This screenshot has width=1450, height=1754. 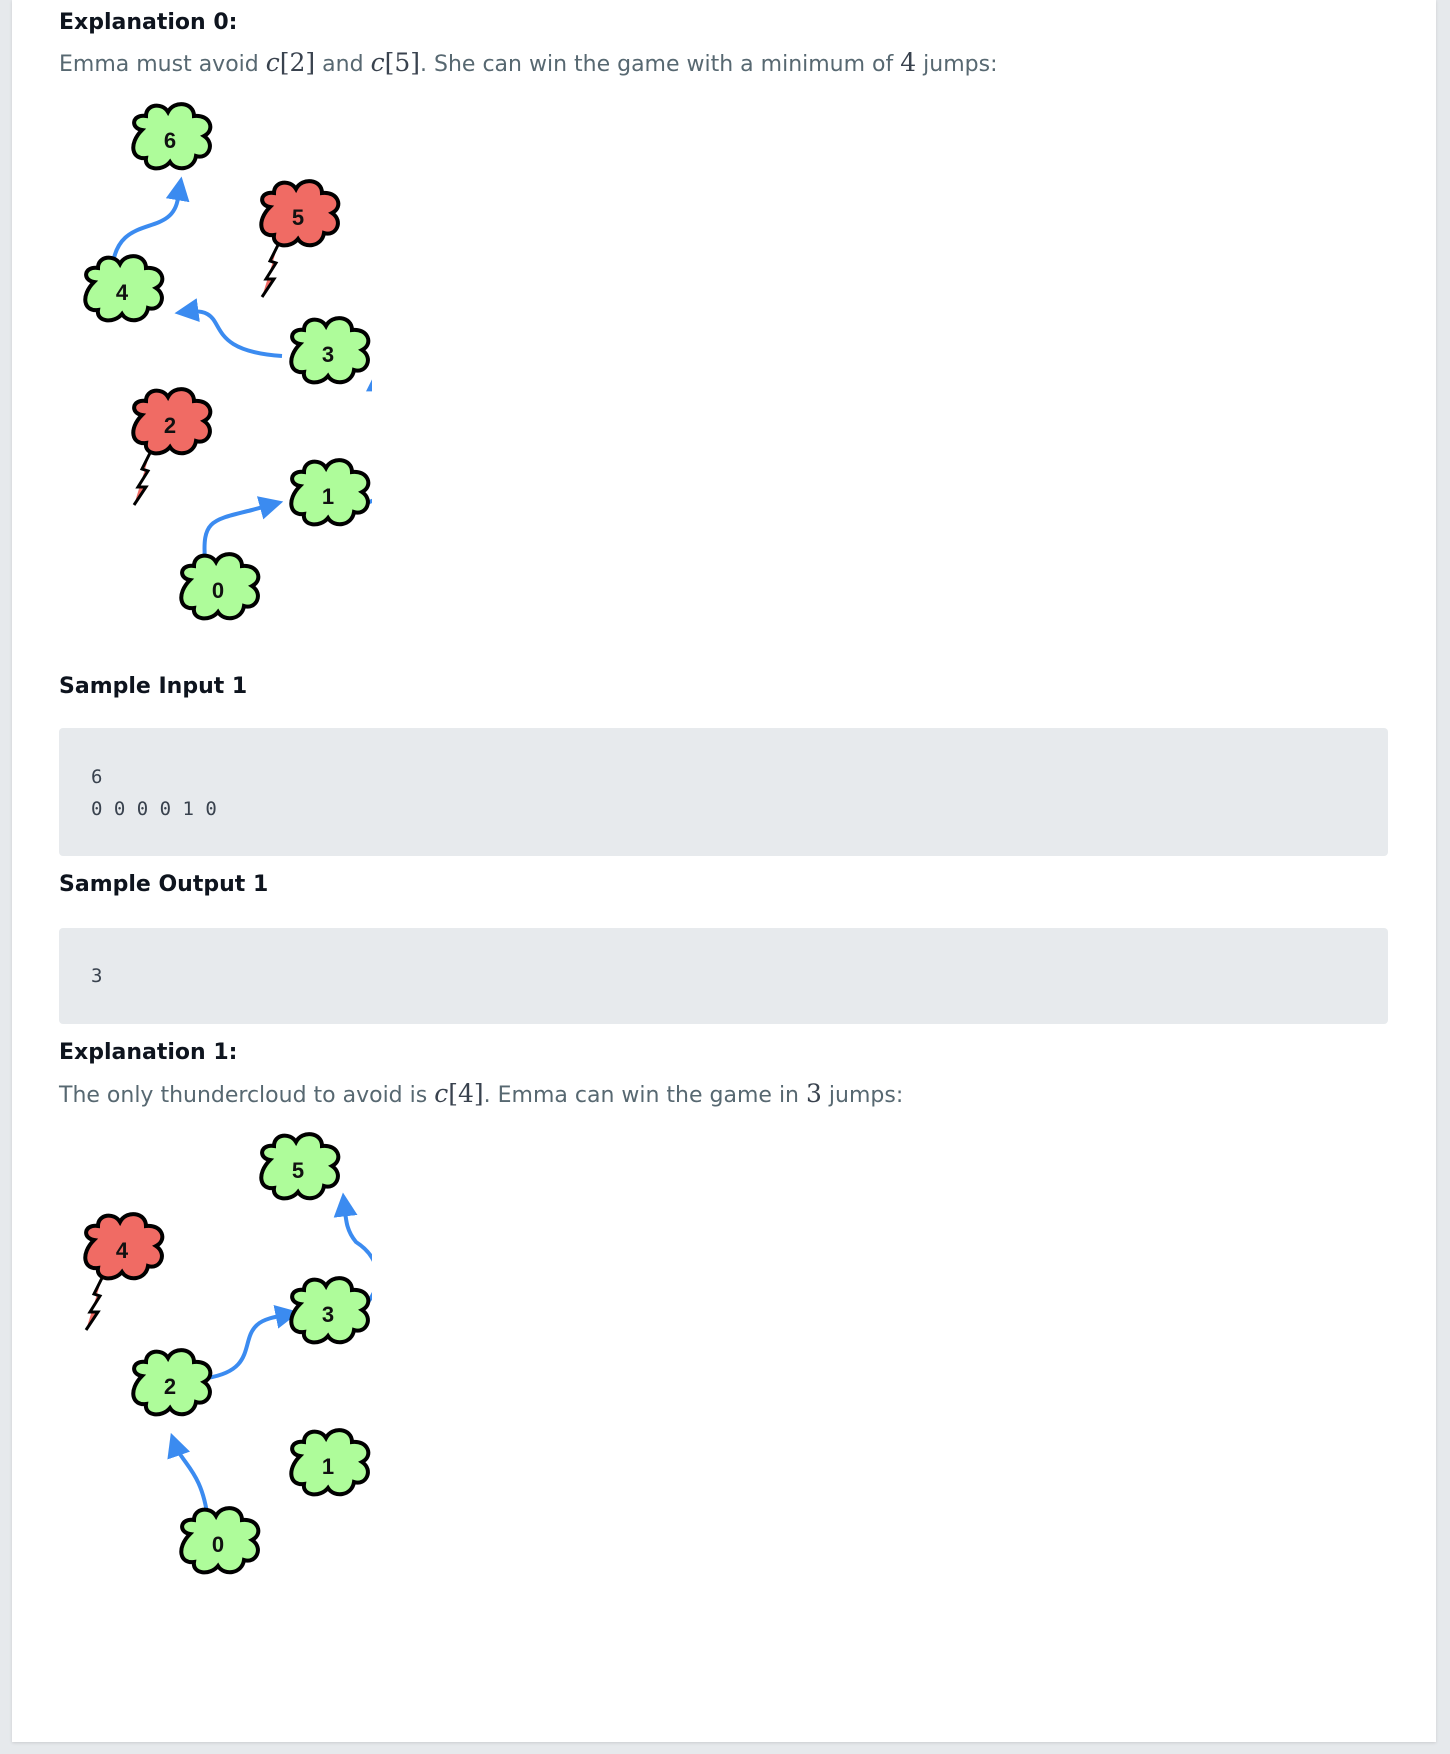 What do you see at coordinates (148, 22) in the screenshot?
I see `explanation-0-heading: Explanation 0:` at bounding box center [148, 22].